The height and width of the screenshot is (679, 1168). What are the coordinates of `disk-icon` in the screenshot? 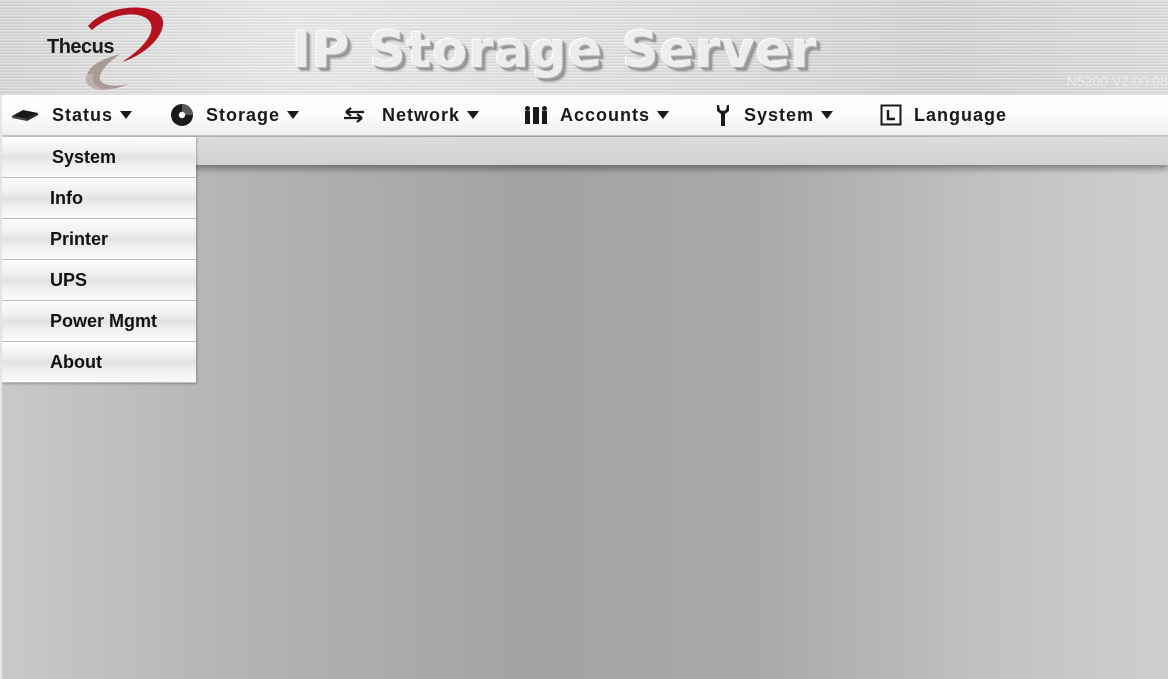 It's located at (182, 115).